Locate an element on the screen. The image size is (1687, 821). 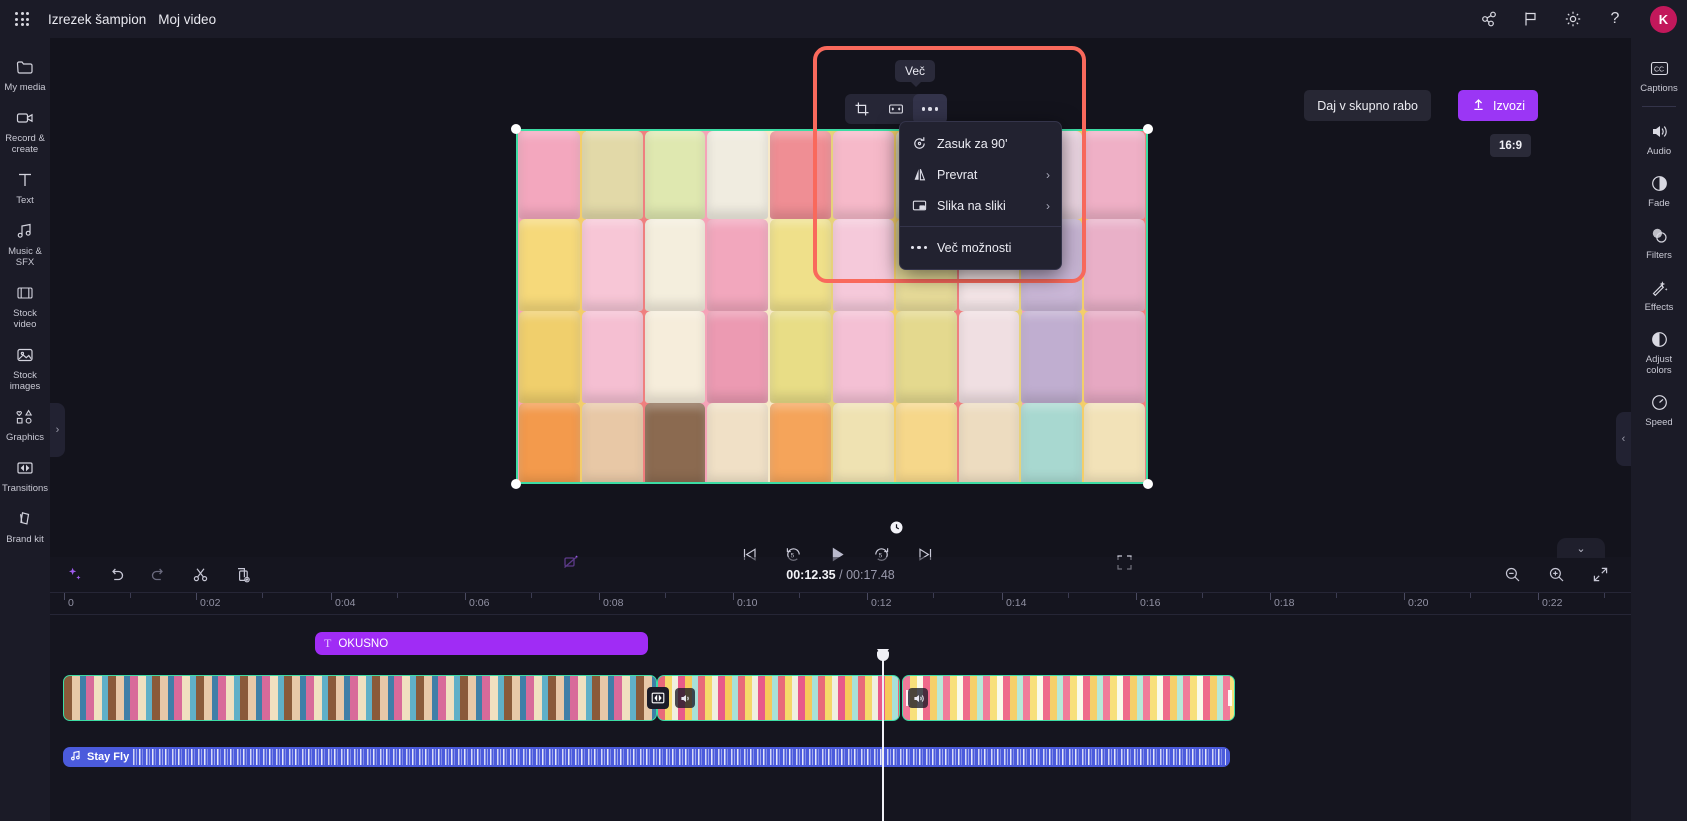
sidebar-item-transitions: Transitions is located at coordinates (25, 474).